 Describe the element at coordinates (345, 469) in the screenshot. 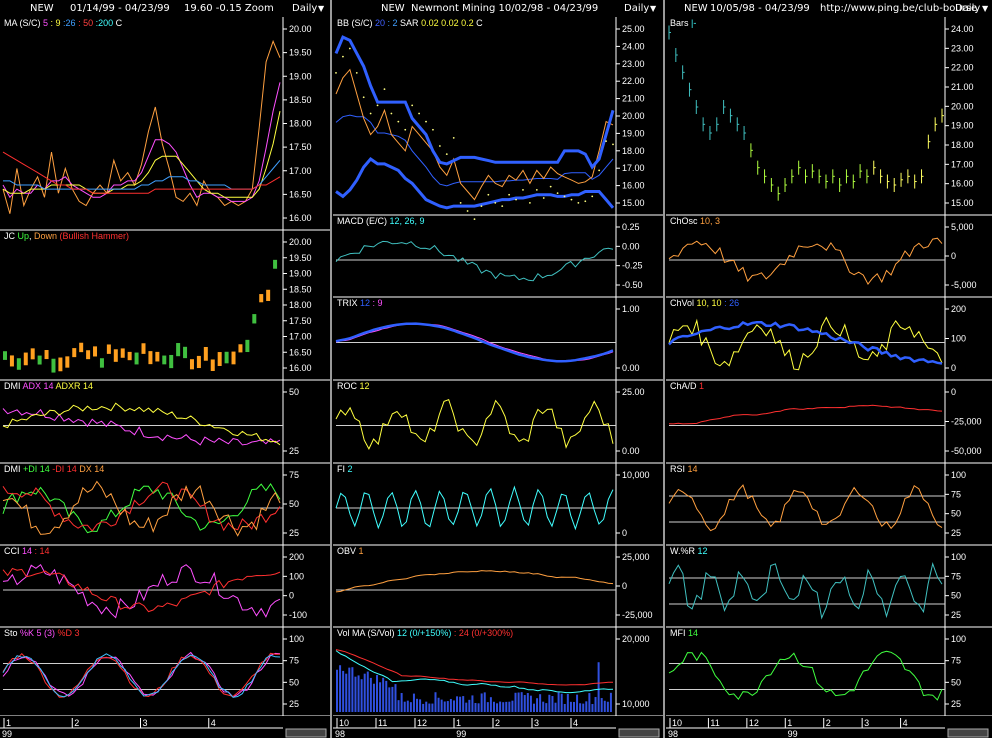

I see `indicator-label-b5: FI 2` at that location.